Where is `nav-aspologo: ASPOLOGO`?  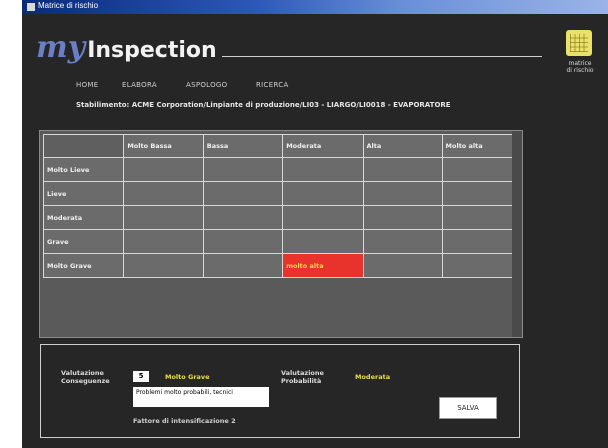
nav-aspologo: ASPOLOGO is located at coordinates (206, 85).